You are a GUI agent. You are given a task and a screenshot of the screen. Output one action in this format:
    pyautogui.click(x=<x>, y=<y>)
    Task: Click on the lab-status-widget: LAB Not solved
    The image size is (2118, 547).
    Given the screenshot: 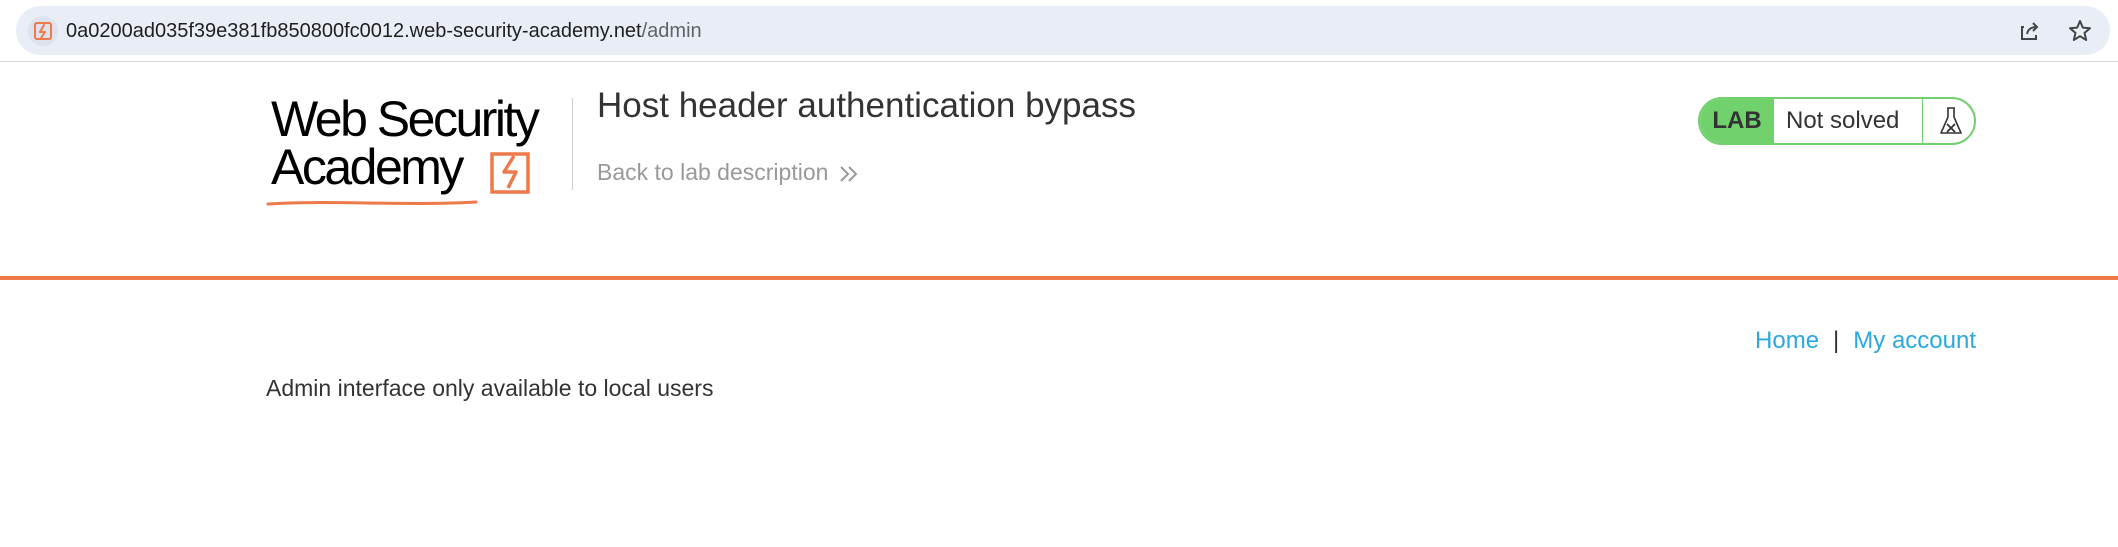 What is the action you would take?
    pyautogui.click(x=1837, y=121)
    